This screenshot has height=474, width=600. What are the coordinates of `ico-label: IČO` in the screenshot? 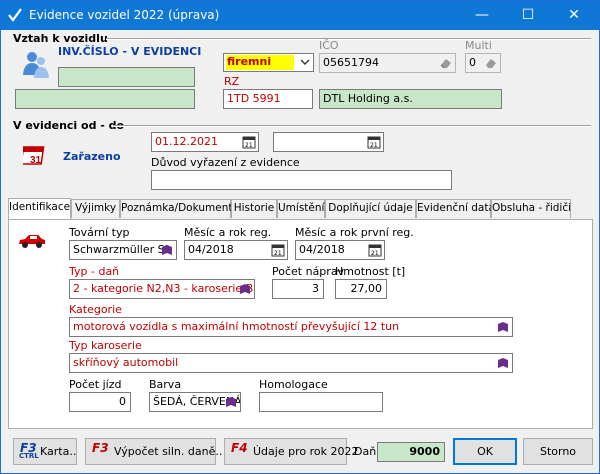 It's located at (329, 45).